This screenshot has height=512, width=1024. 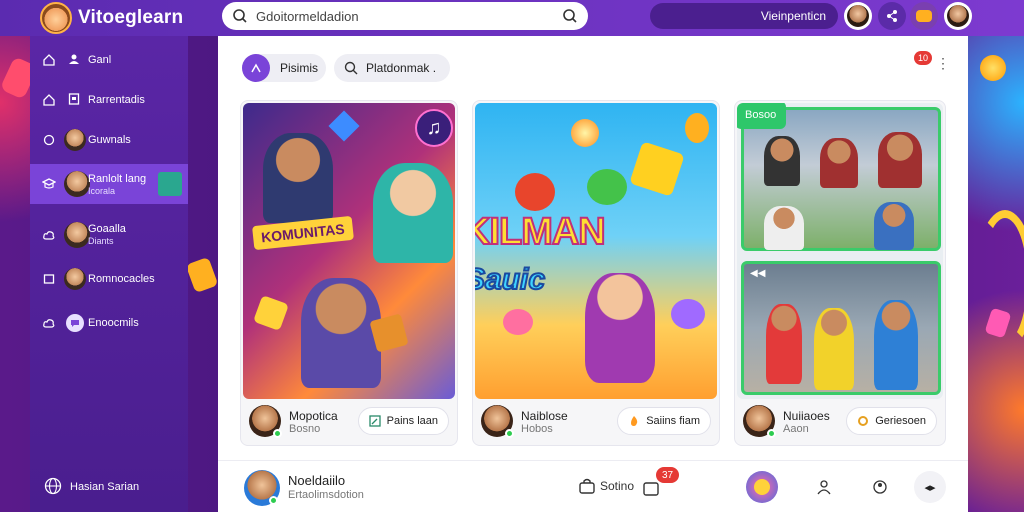 I want to click on controller-icon, so click(x=924, y=16).